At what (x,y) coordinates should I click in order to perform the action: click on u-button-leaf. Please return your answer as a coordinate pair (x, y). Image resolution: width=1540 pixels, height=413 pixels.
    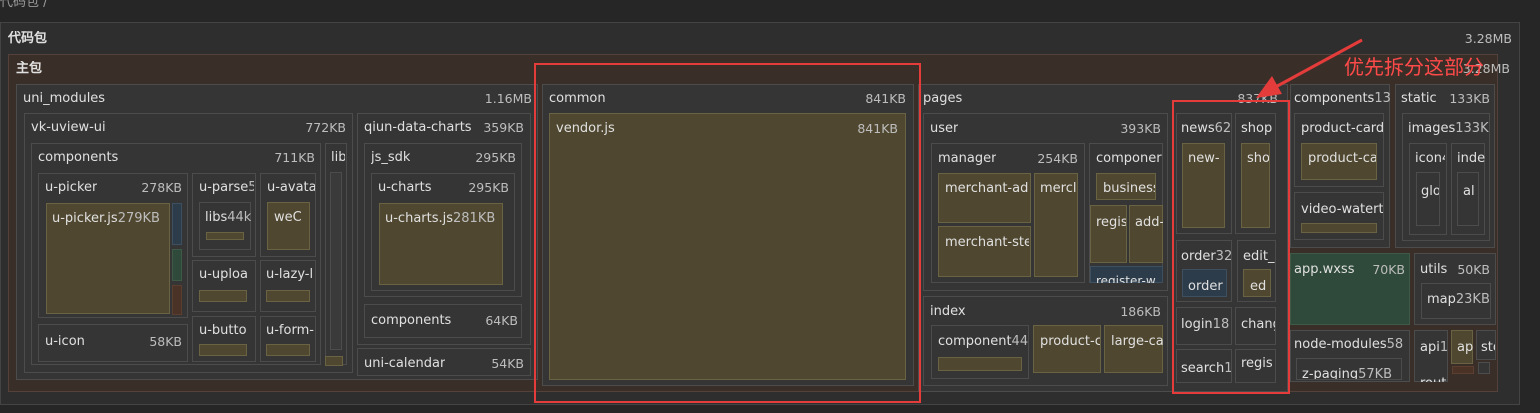
    Looking at the image, I should click on (223, 350).